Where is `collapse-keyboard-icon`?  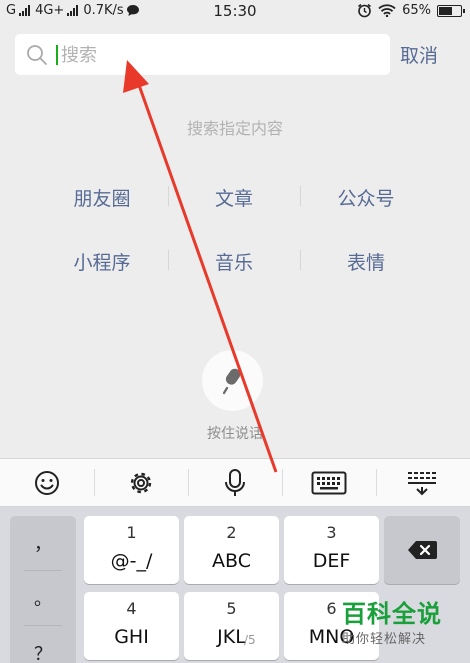
collapse-keyboard-icon is located at coordinates (422, 483).